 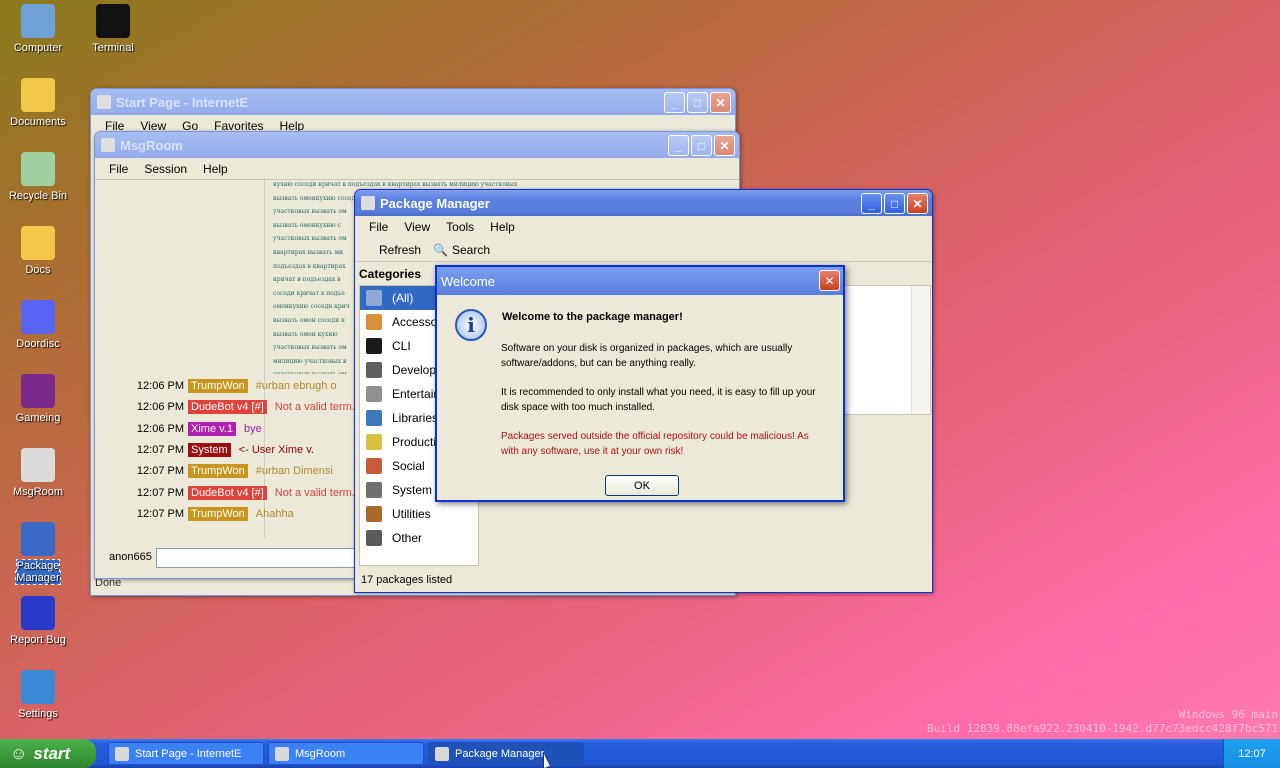 I want to click on doordisc-icon, so click(x=38, y=317).